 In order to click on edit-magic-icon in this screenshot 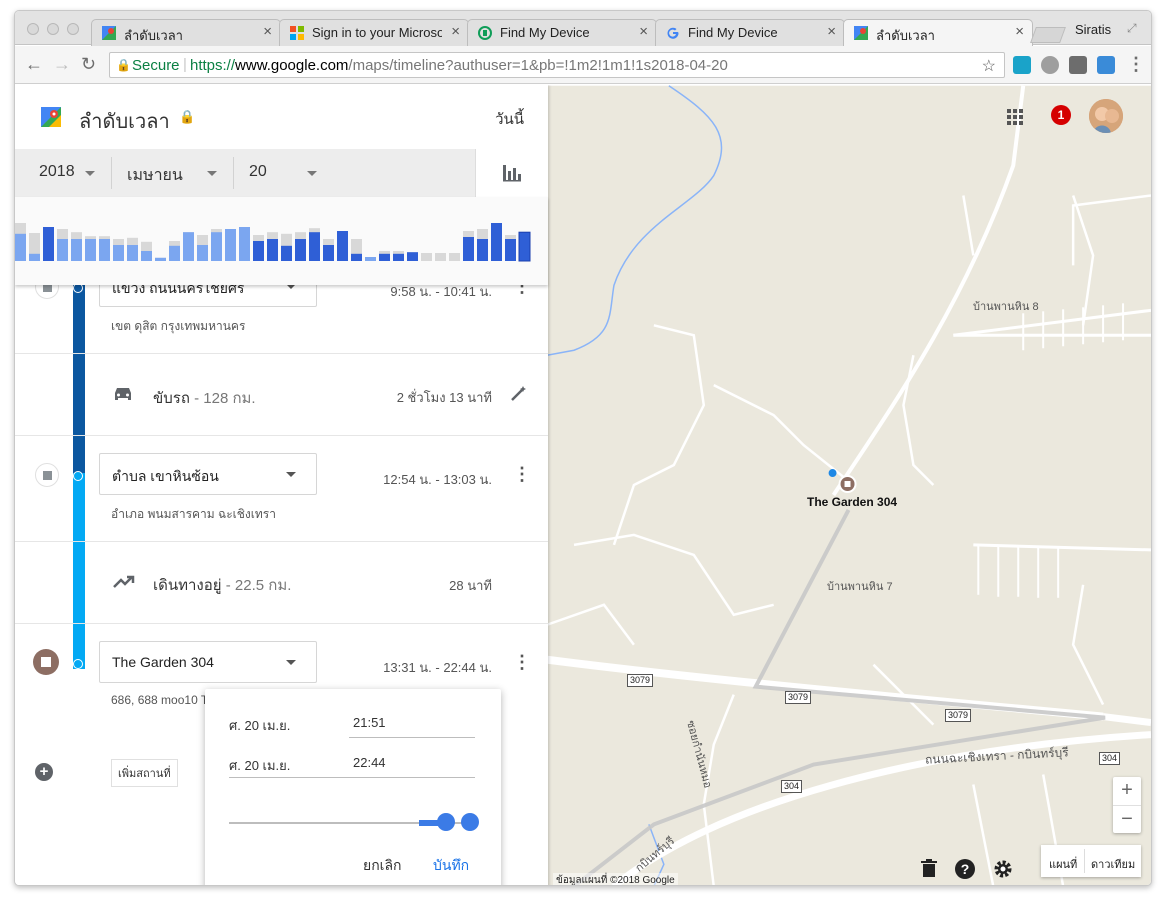, I will do `click(519, 393)`.